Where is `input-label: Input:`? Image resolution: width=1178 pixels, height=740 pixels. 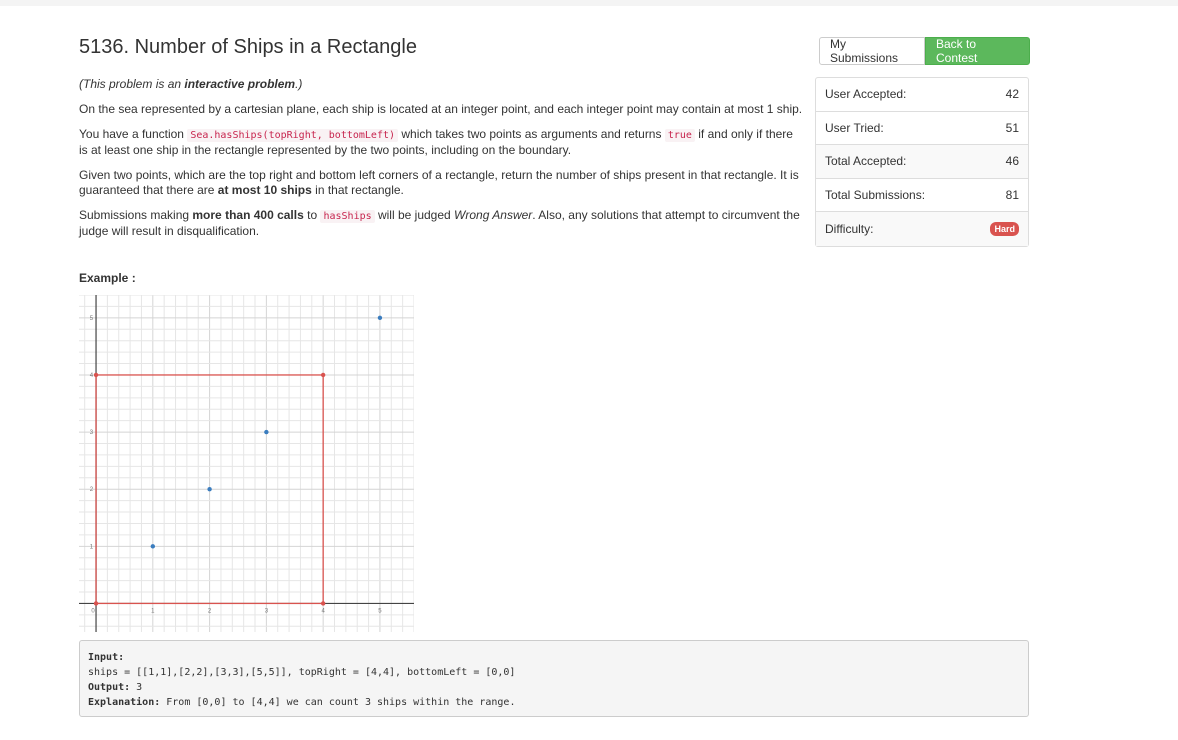
input-label: Input: is located at coordinates (106, 657).